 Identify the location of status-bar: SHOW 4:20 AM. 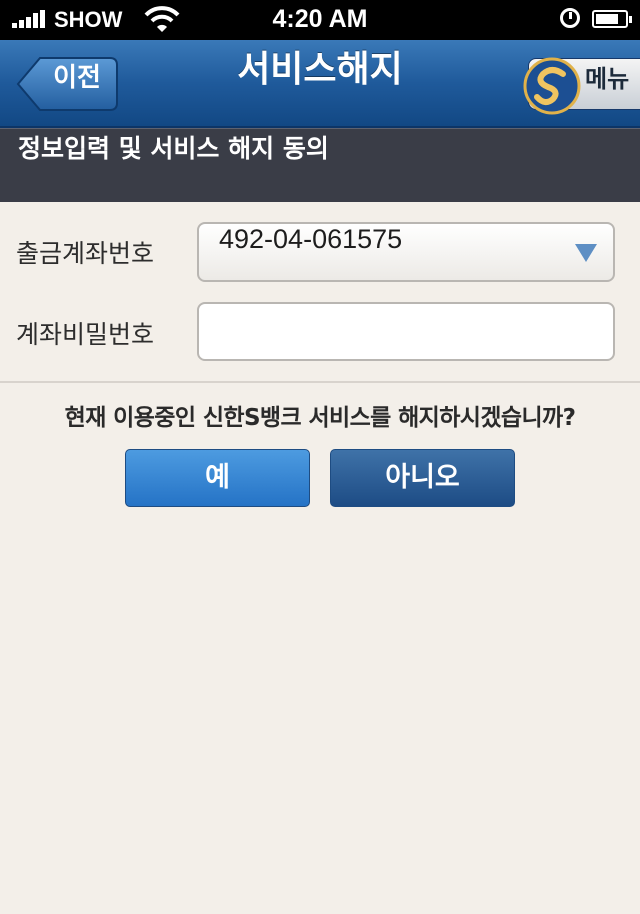
(320, 20).